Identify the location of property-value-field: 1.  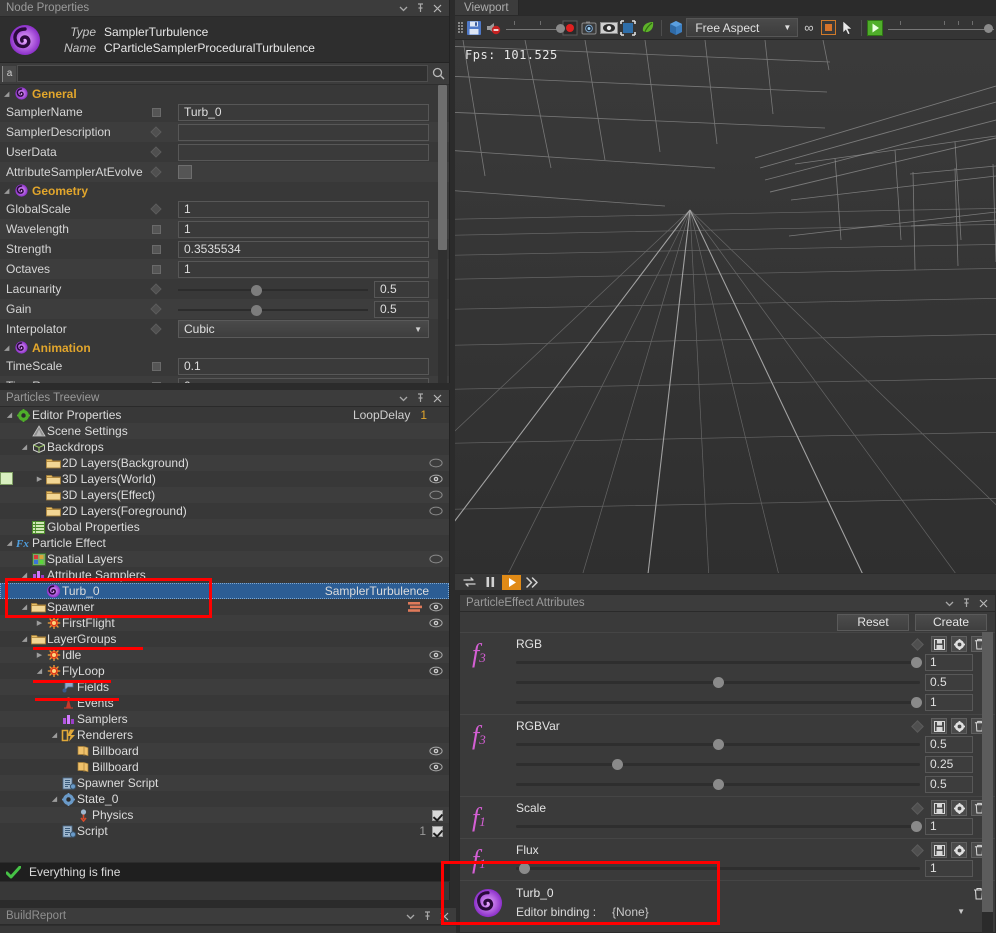
(303, 269).